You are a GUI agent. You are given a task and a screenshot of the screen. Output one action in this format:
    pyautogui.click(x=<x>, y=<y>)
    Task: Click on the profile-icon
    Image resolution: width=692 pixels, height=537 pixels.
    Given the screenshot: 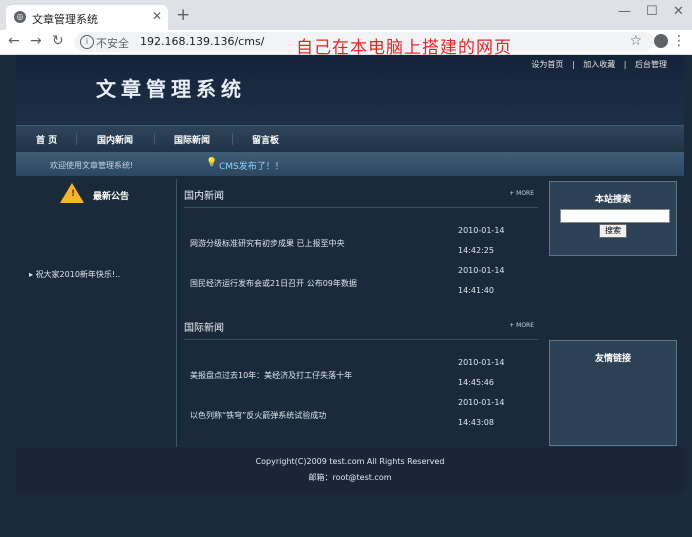 What is the action you would take?
    pyautogui.click(x=661, y=41)
    